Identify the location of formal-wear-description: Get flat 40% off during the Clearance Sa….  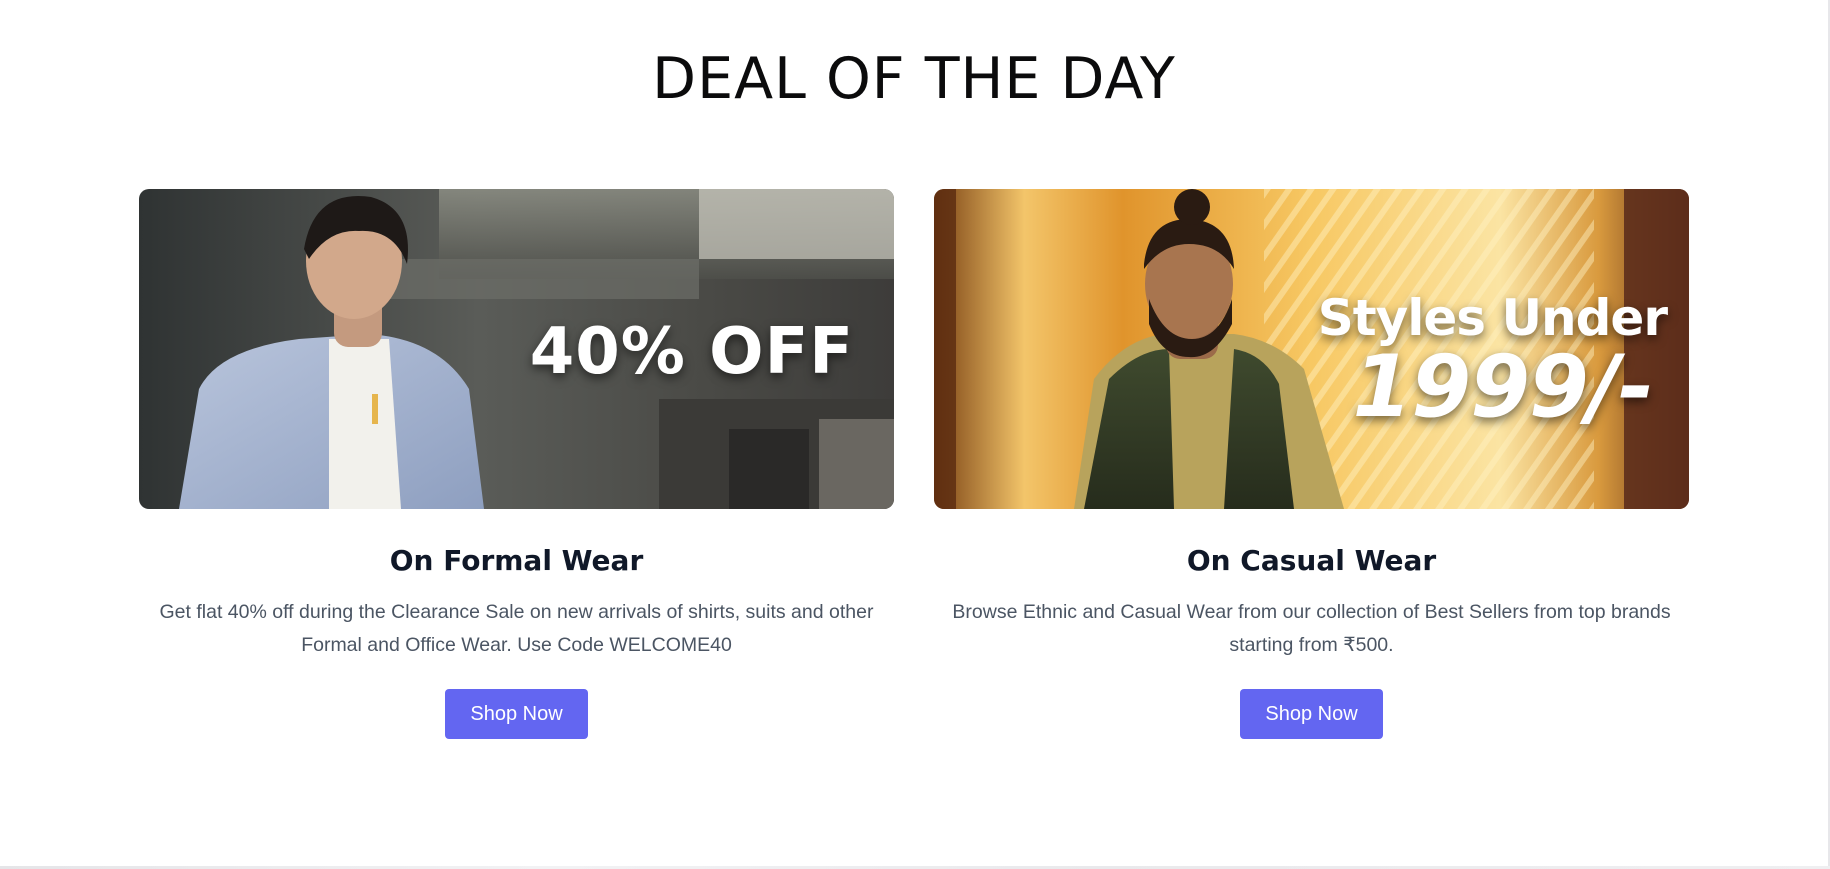
(516, 628).